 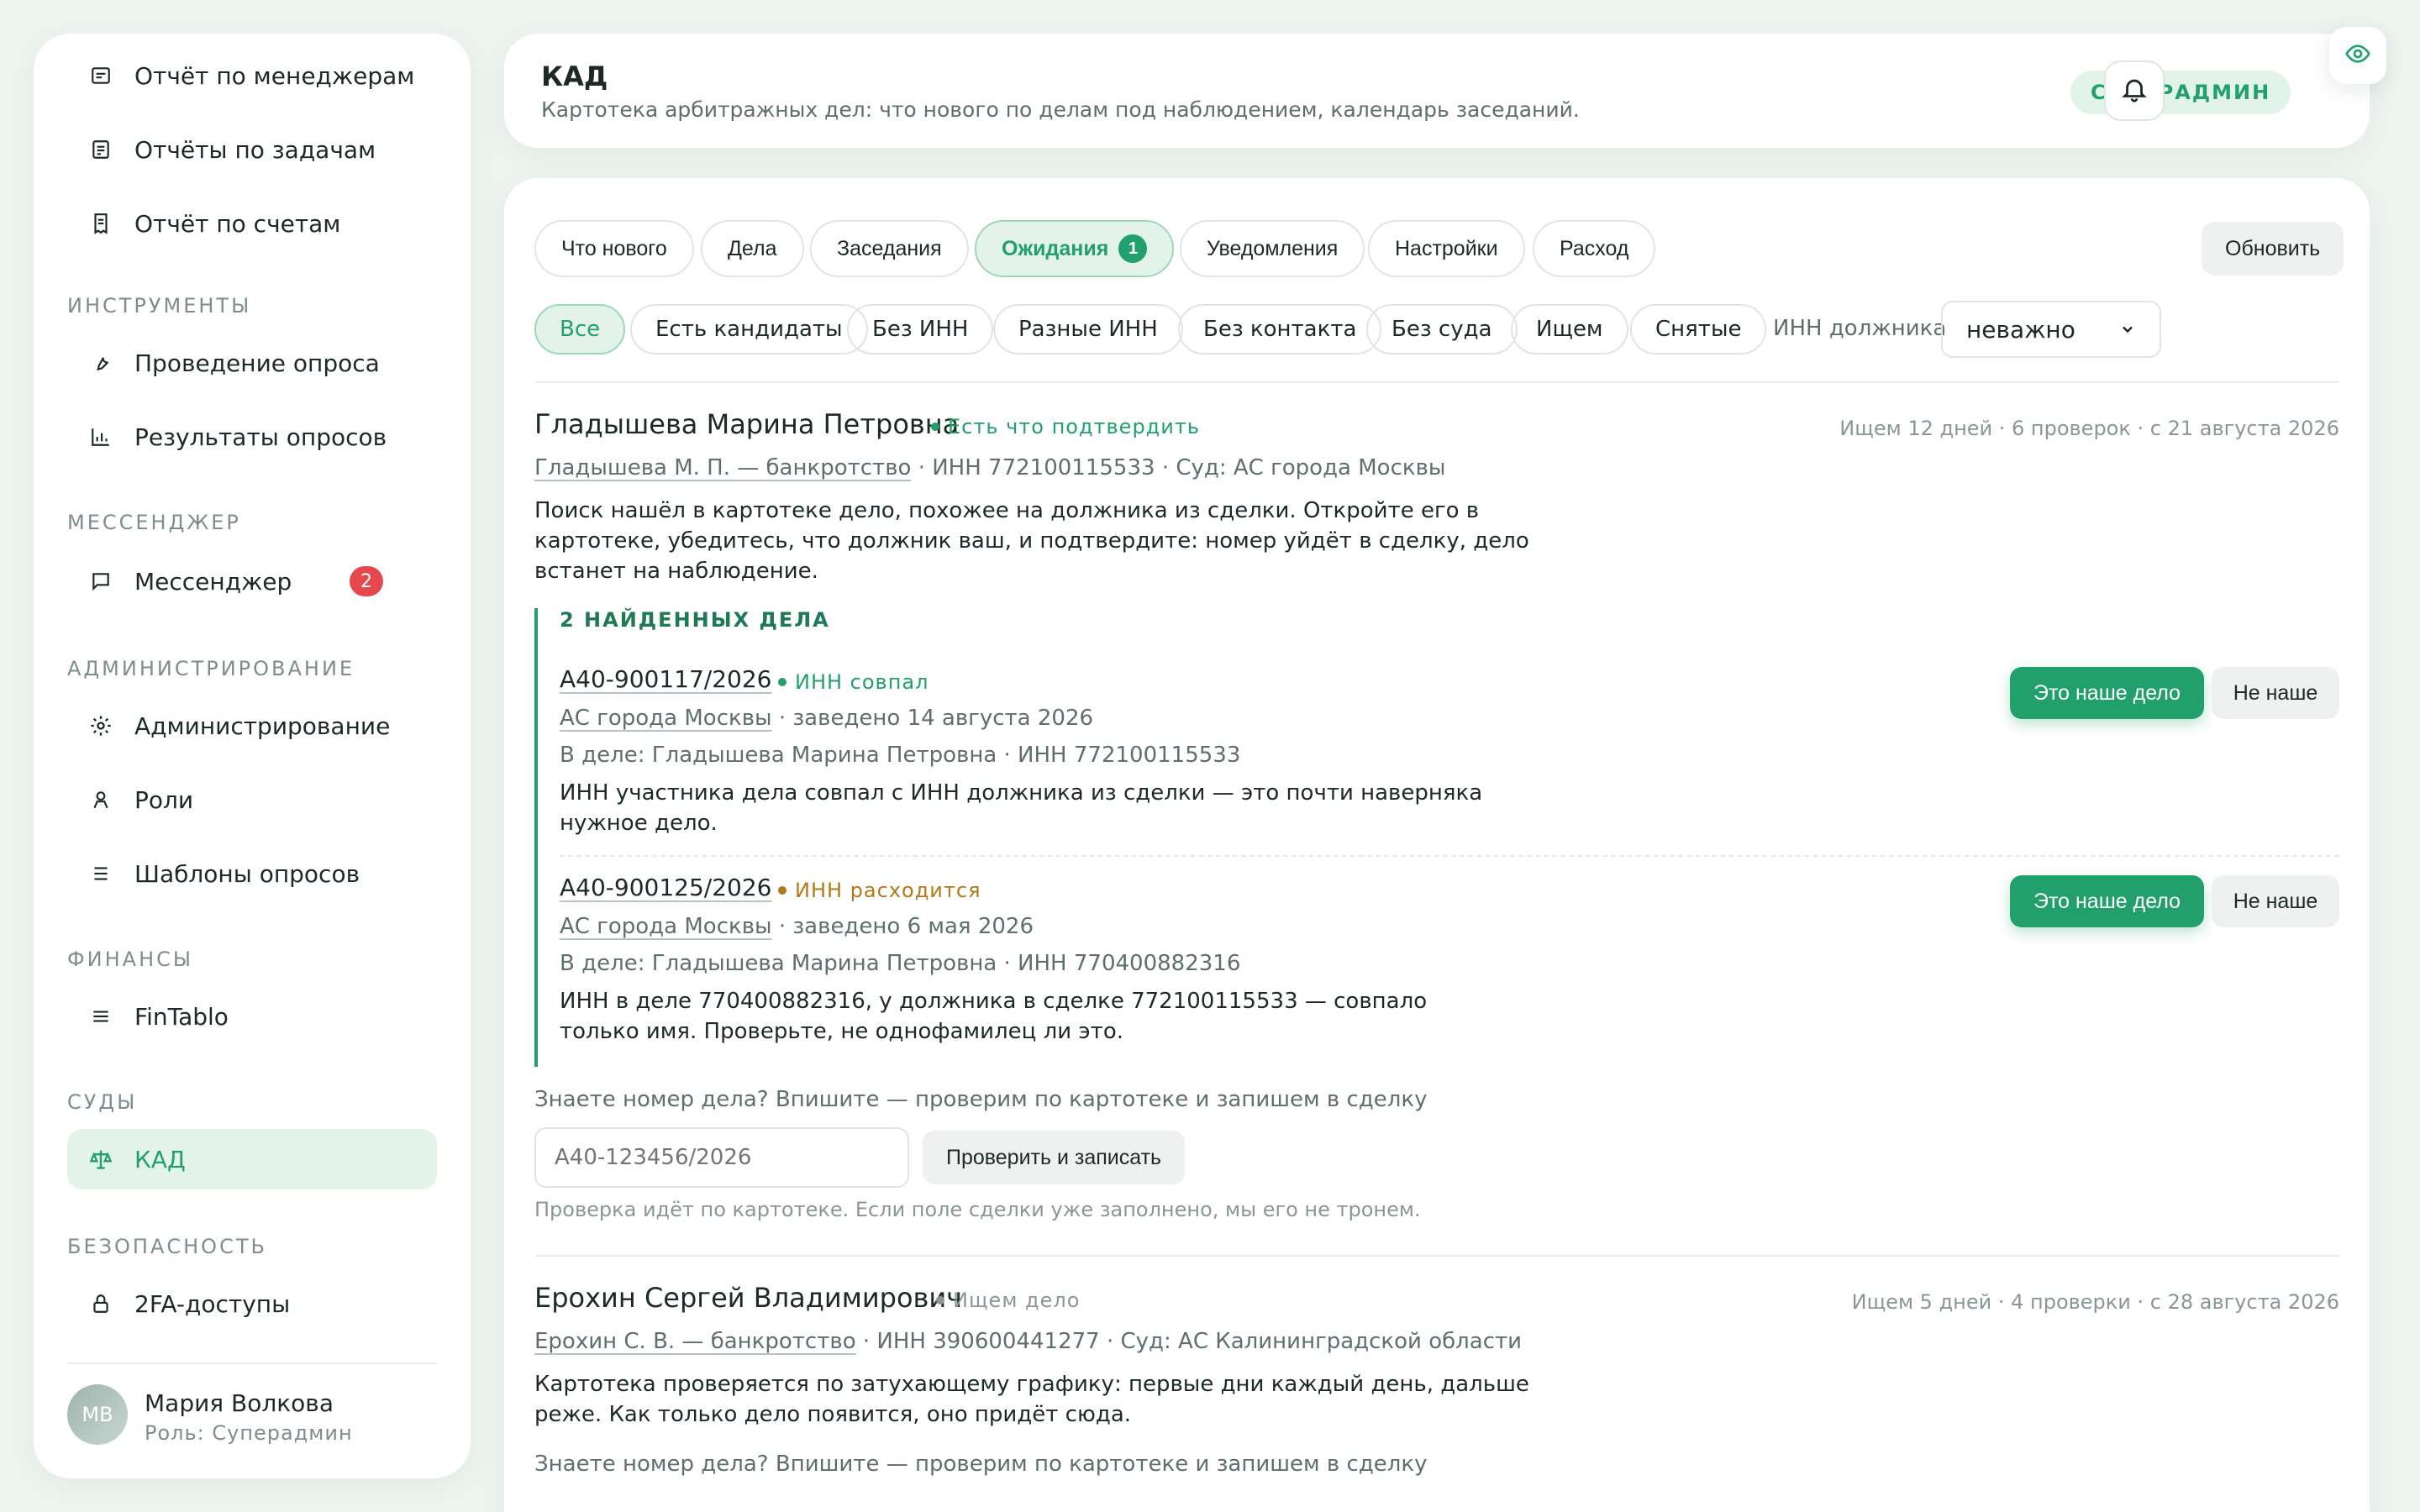 What do you see at coordinates (749, 1298) in the screenshot?
I see `deal-name: Ерохин Сергей Владимирович` at bounding box center [749, 1298].